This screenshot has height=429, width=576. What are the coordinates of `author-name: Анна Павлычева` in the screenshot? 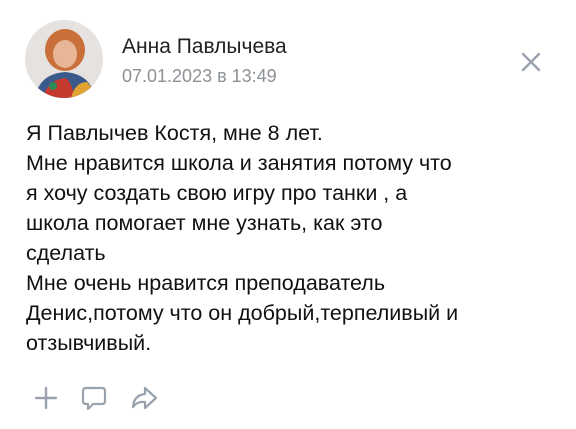 It's located at (204, 47).